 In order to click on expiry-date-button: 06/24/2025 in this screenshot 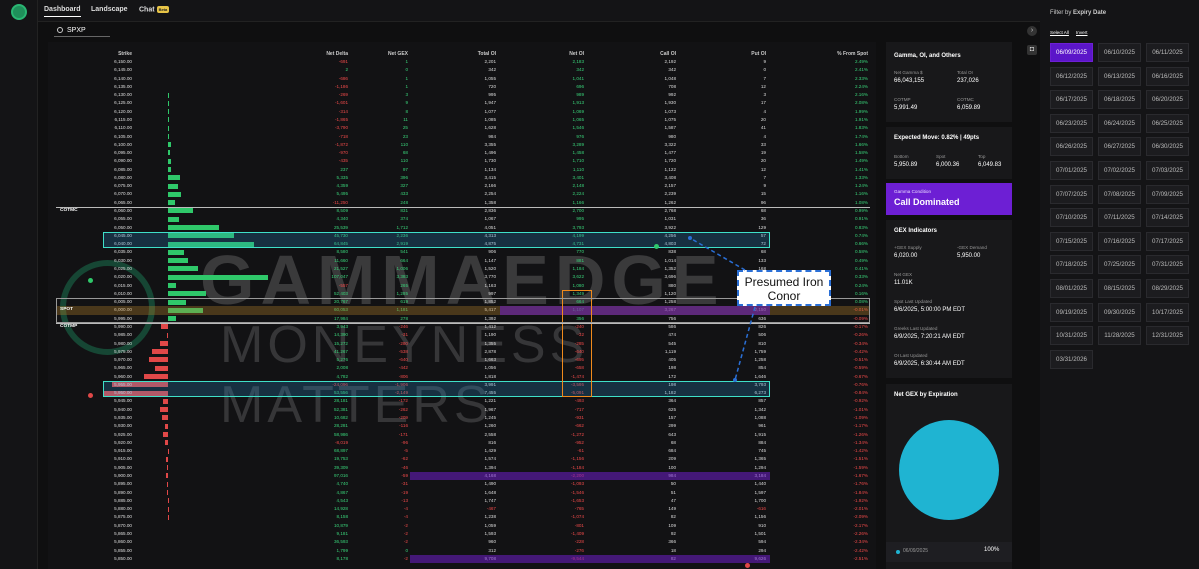, I will do `click(1119, 123)`.